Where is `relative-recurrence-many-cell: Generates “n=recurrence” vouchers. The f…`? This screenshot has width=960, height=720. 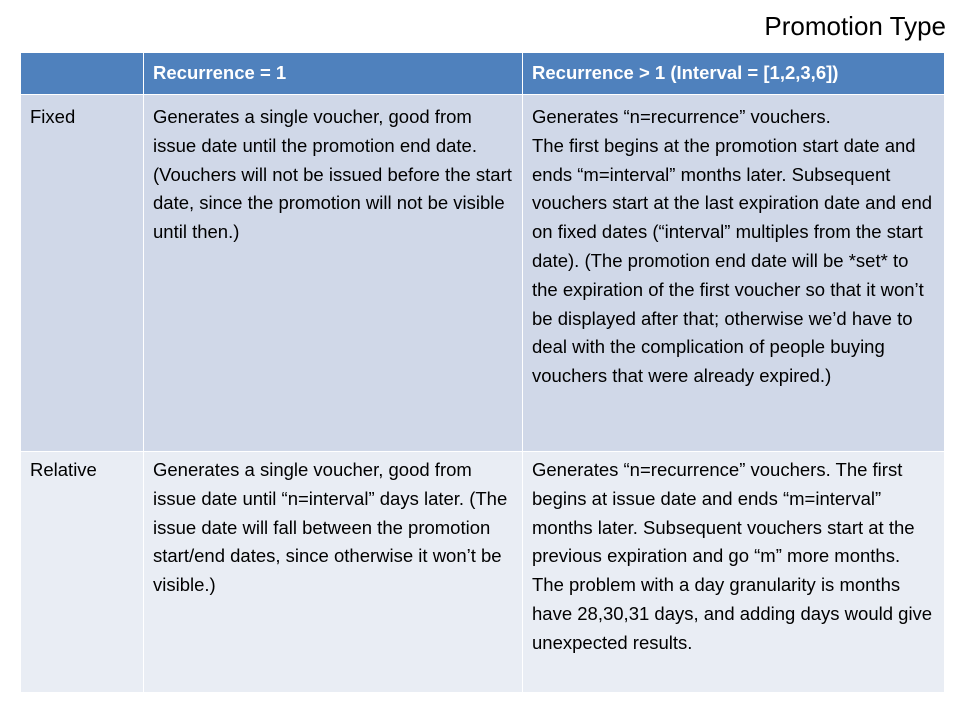
relative-recurrence-many-cell: Generates “n=recurrence” vouchers. The f… is located at coordinates (733, 572).